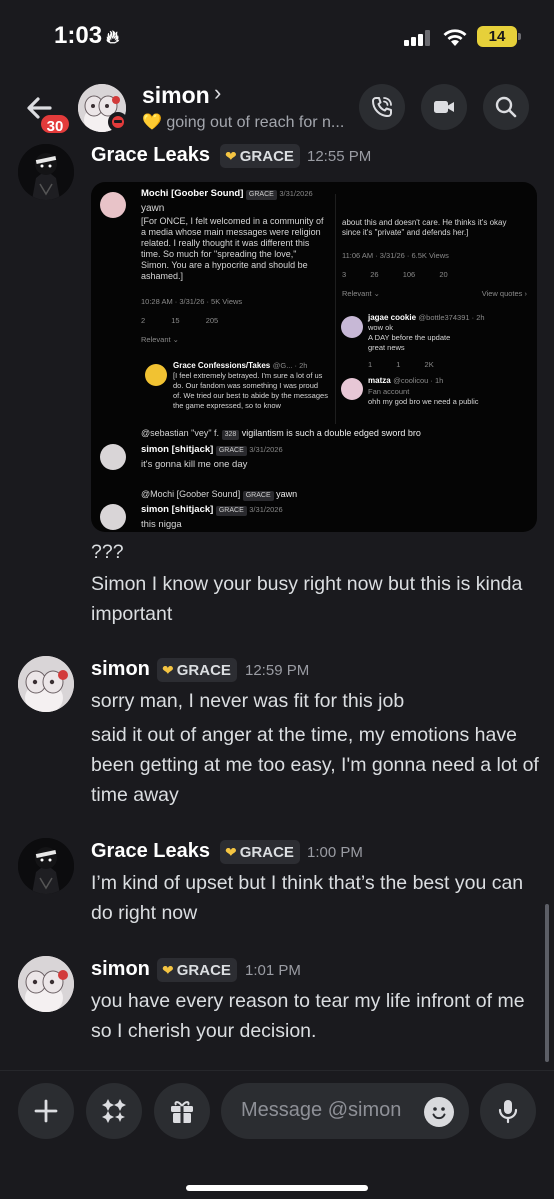  I want to click on tweet-stats: 1 1 2K, so click(401, 364).